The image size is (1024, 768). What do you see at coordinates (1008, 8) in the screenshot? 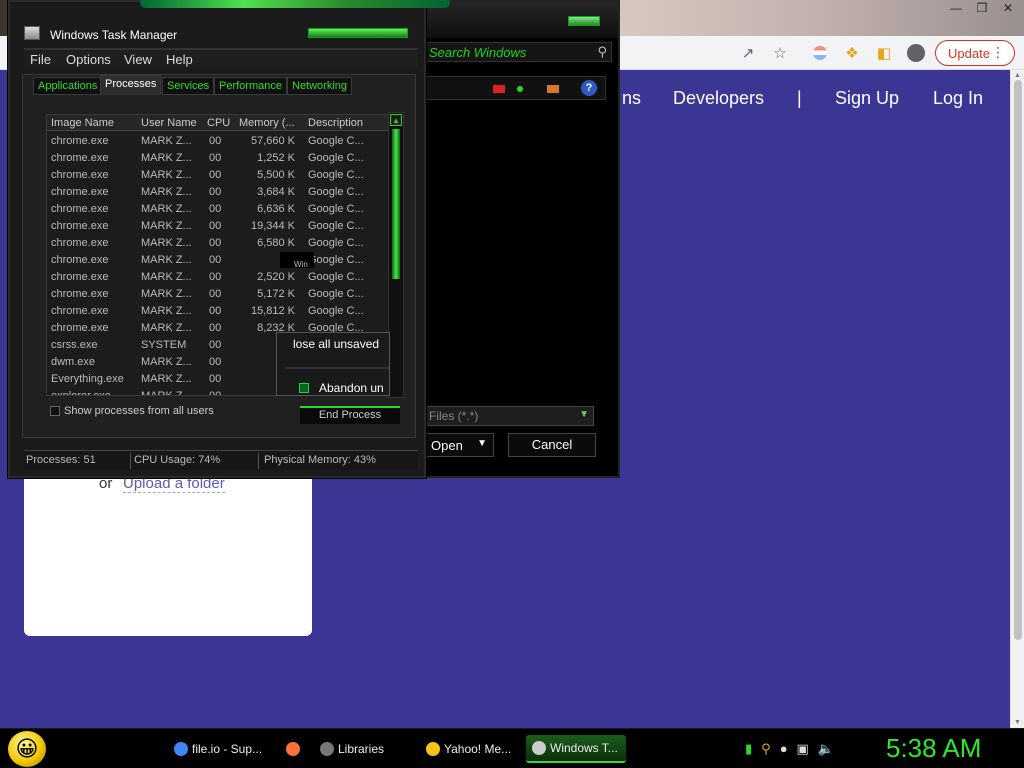
I see `close-icon: ✕` at bounding box center [1008, 8].